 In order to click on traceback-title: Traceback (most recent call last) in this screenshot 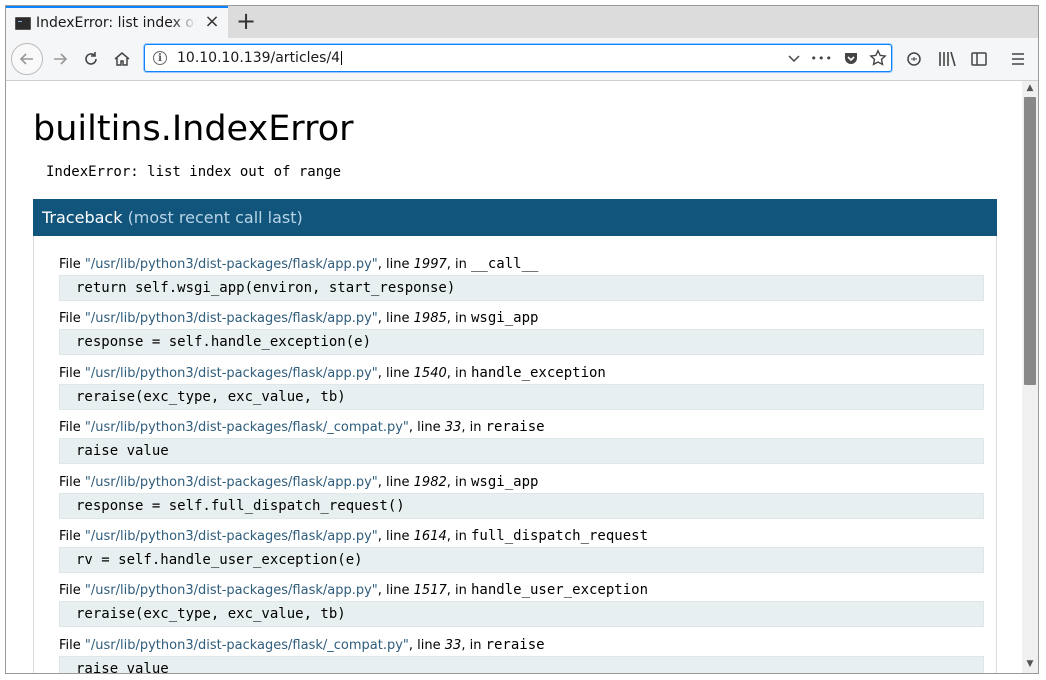, I will do `click(172, 217)`.